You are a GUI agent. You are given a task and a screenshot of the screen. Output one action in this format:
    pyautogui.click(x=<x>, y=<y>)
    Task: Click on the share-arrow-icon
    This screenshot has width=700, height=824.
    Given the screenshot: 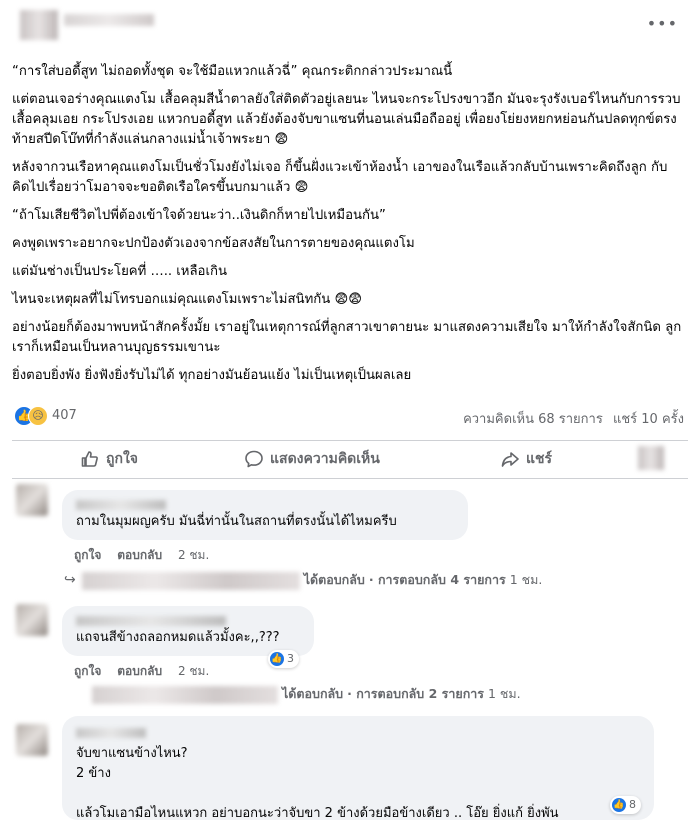 What is the action you would take?
    pyautogui.click(x=510, y=459)
    